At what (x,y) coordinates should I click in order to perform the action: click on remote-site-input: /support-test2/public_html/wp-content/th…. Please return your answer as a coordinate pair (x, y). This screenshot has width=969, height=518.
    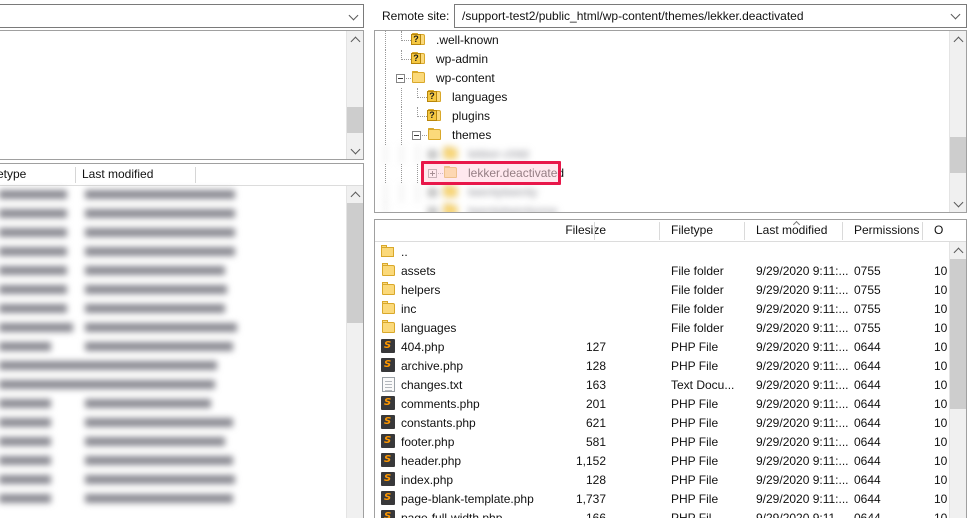
    Looking at the image, I should click on (710, 16).